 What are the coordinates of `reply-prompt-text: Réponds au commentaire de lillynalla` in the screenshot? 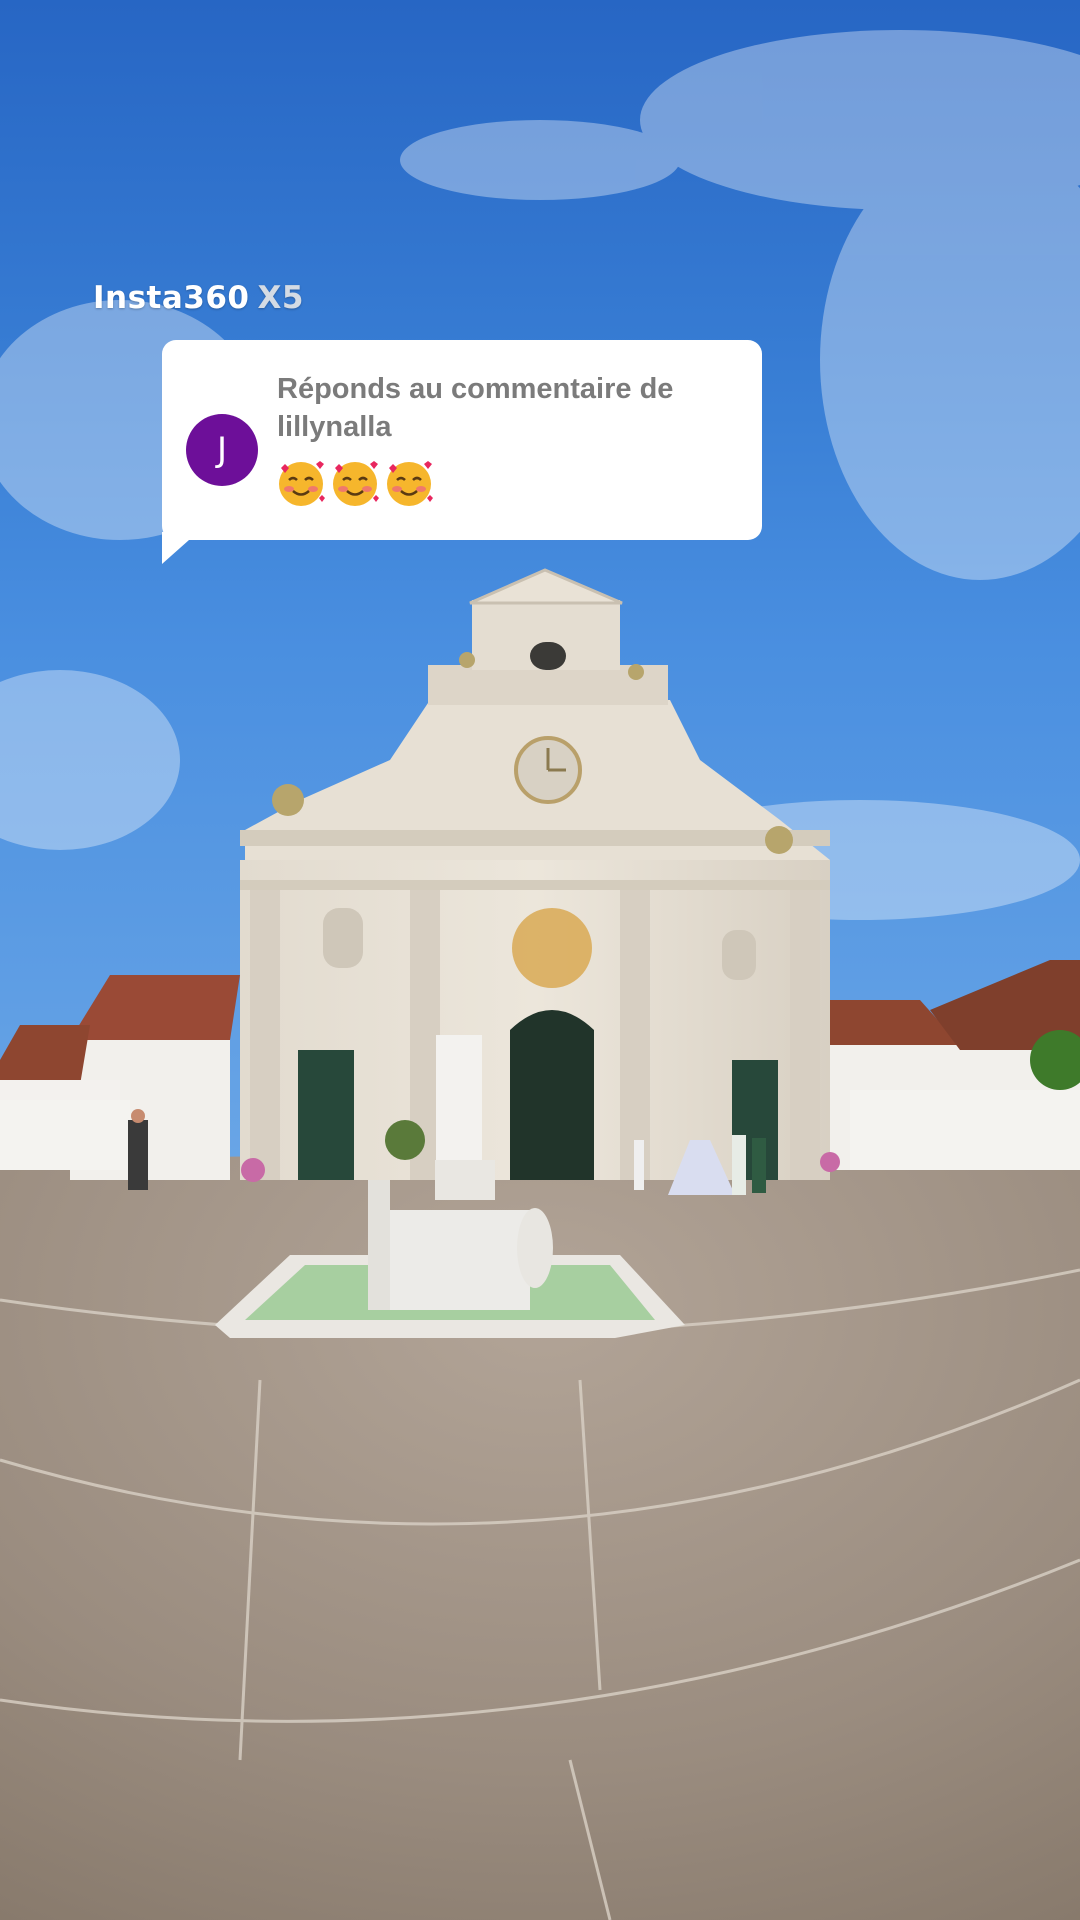 It's located at (475, 408).